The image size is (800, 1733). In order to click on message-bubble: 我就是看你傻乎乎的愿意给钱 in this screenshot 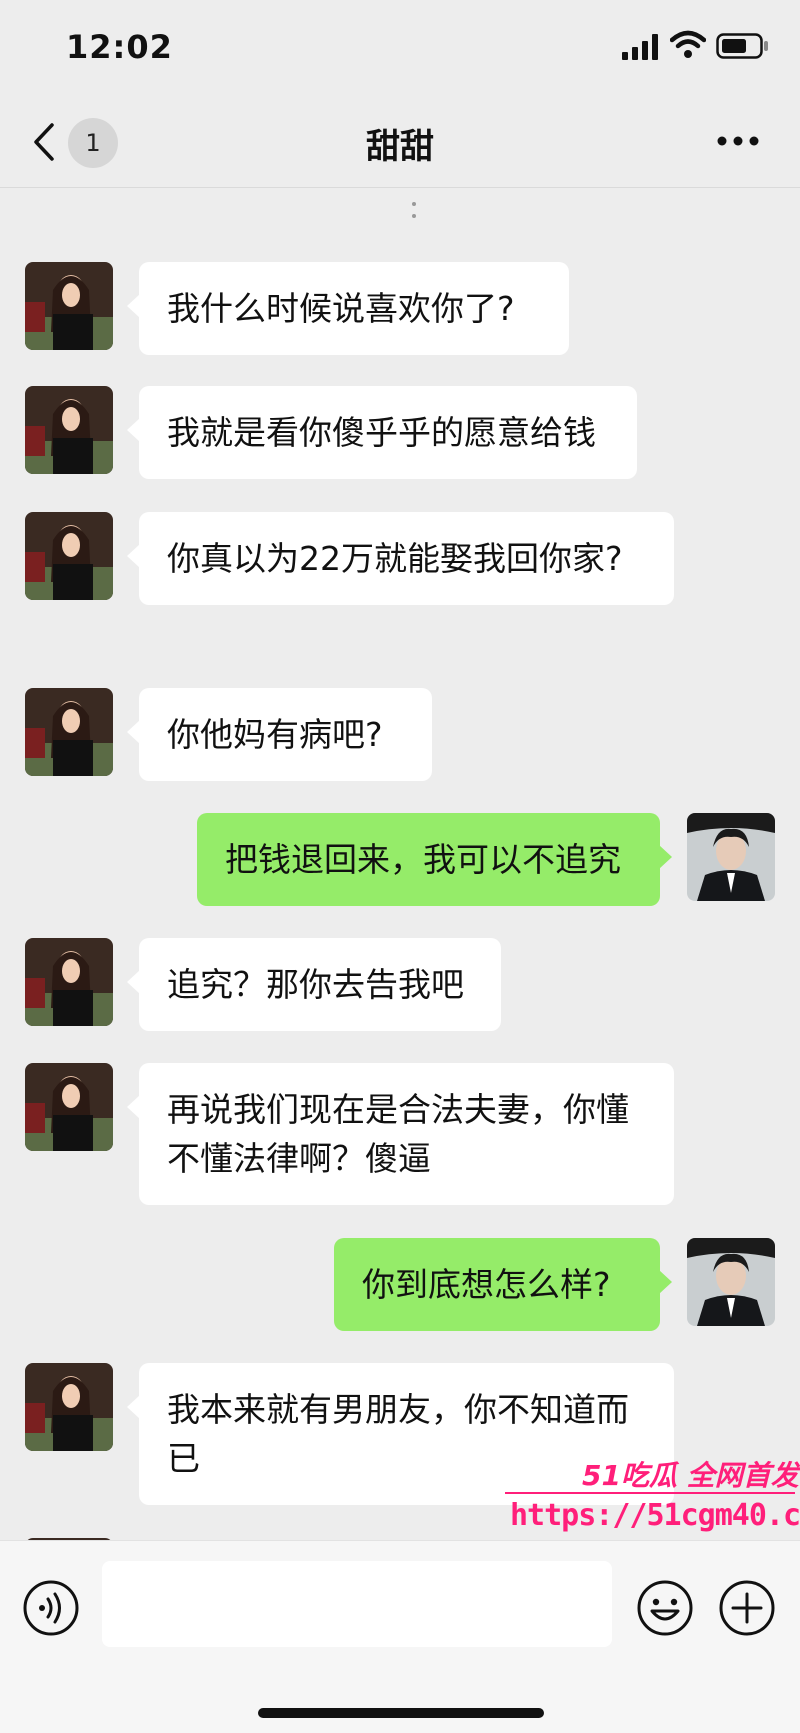, I will do `click(382, 432)`.